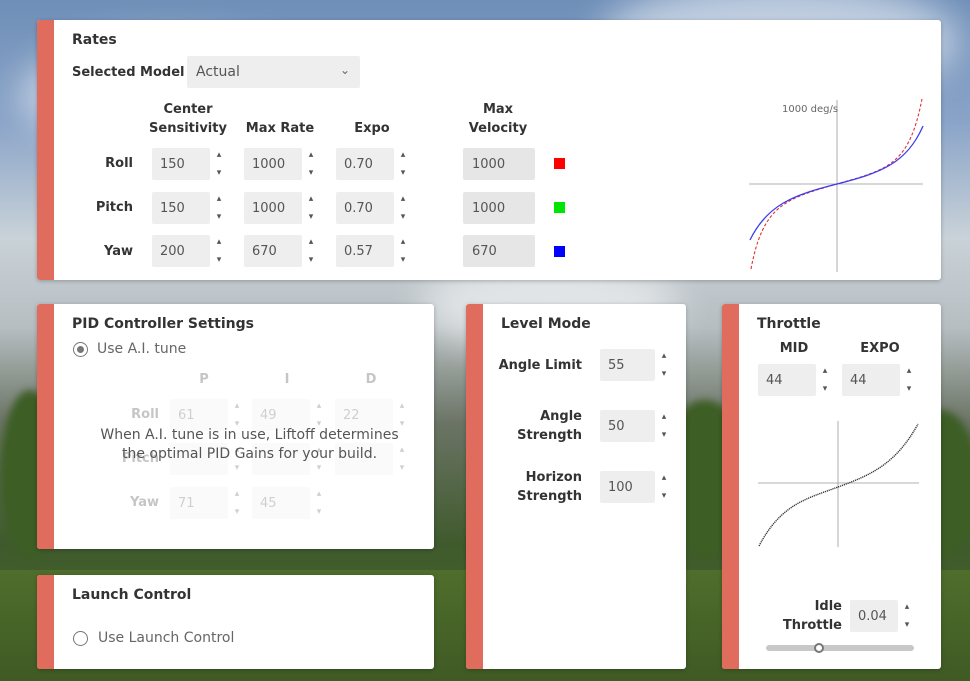  What do you see at coordinates (273, 251) in the screenshot?
I see `yaw-maxrate-value: 670` at bounding box center [273, 251].